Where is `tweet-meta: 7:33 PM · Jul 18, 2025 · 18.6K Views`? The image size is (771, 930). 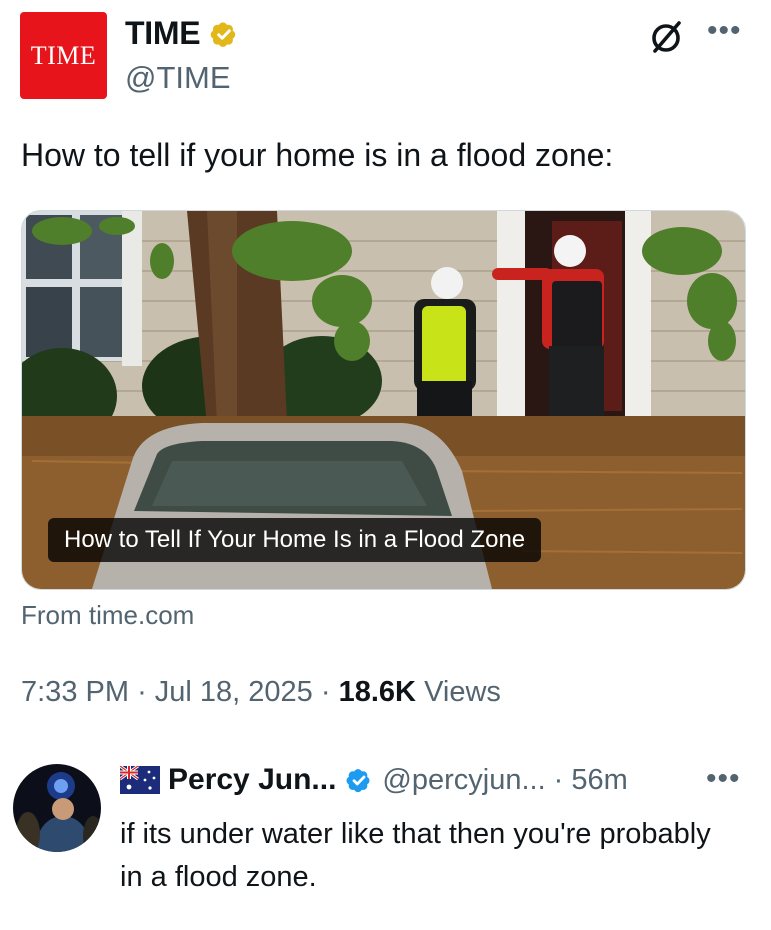 tweet-meta: 7:33 PM · Jul 18, 2025 · 18.6K Views is located at coordinates (261, 692).